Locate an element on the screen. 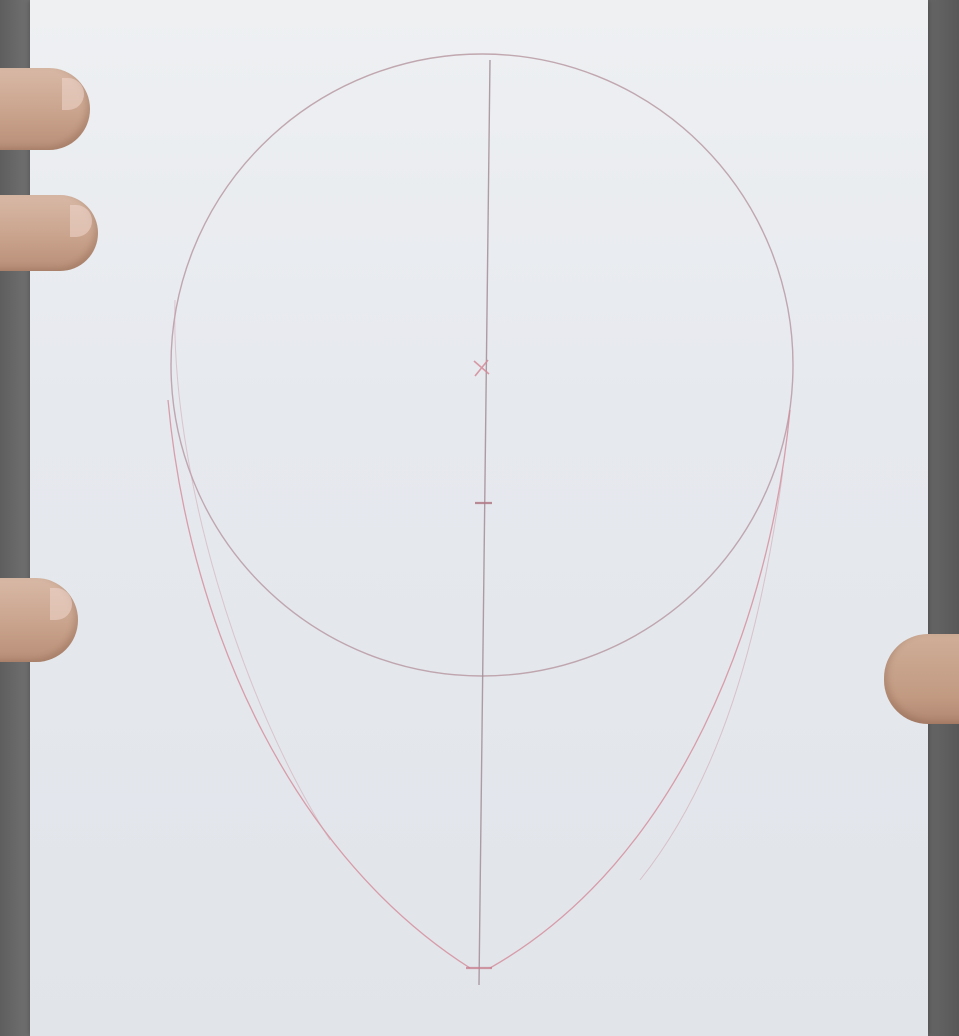 The image size is (959, 1036). jaw-line-right-guide is located at coordinates (711, 675).